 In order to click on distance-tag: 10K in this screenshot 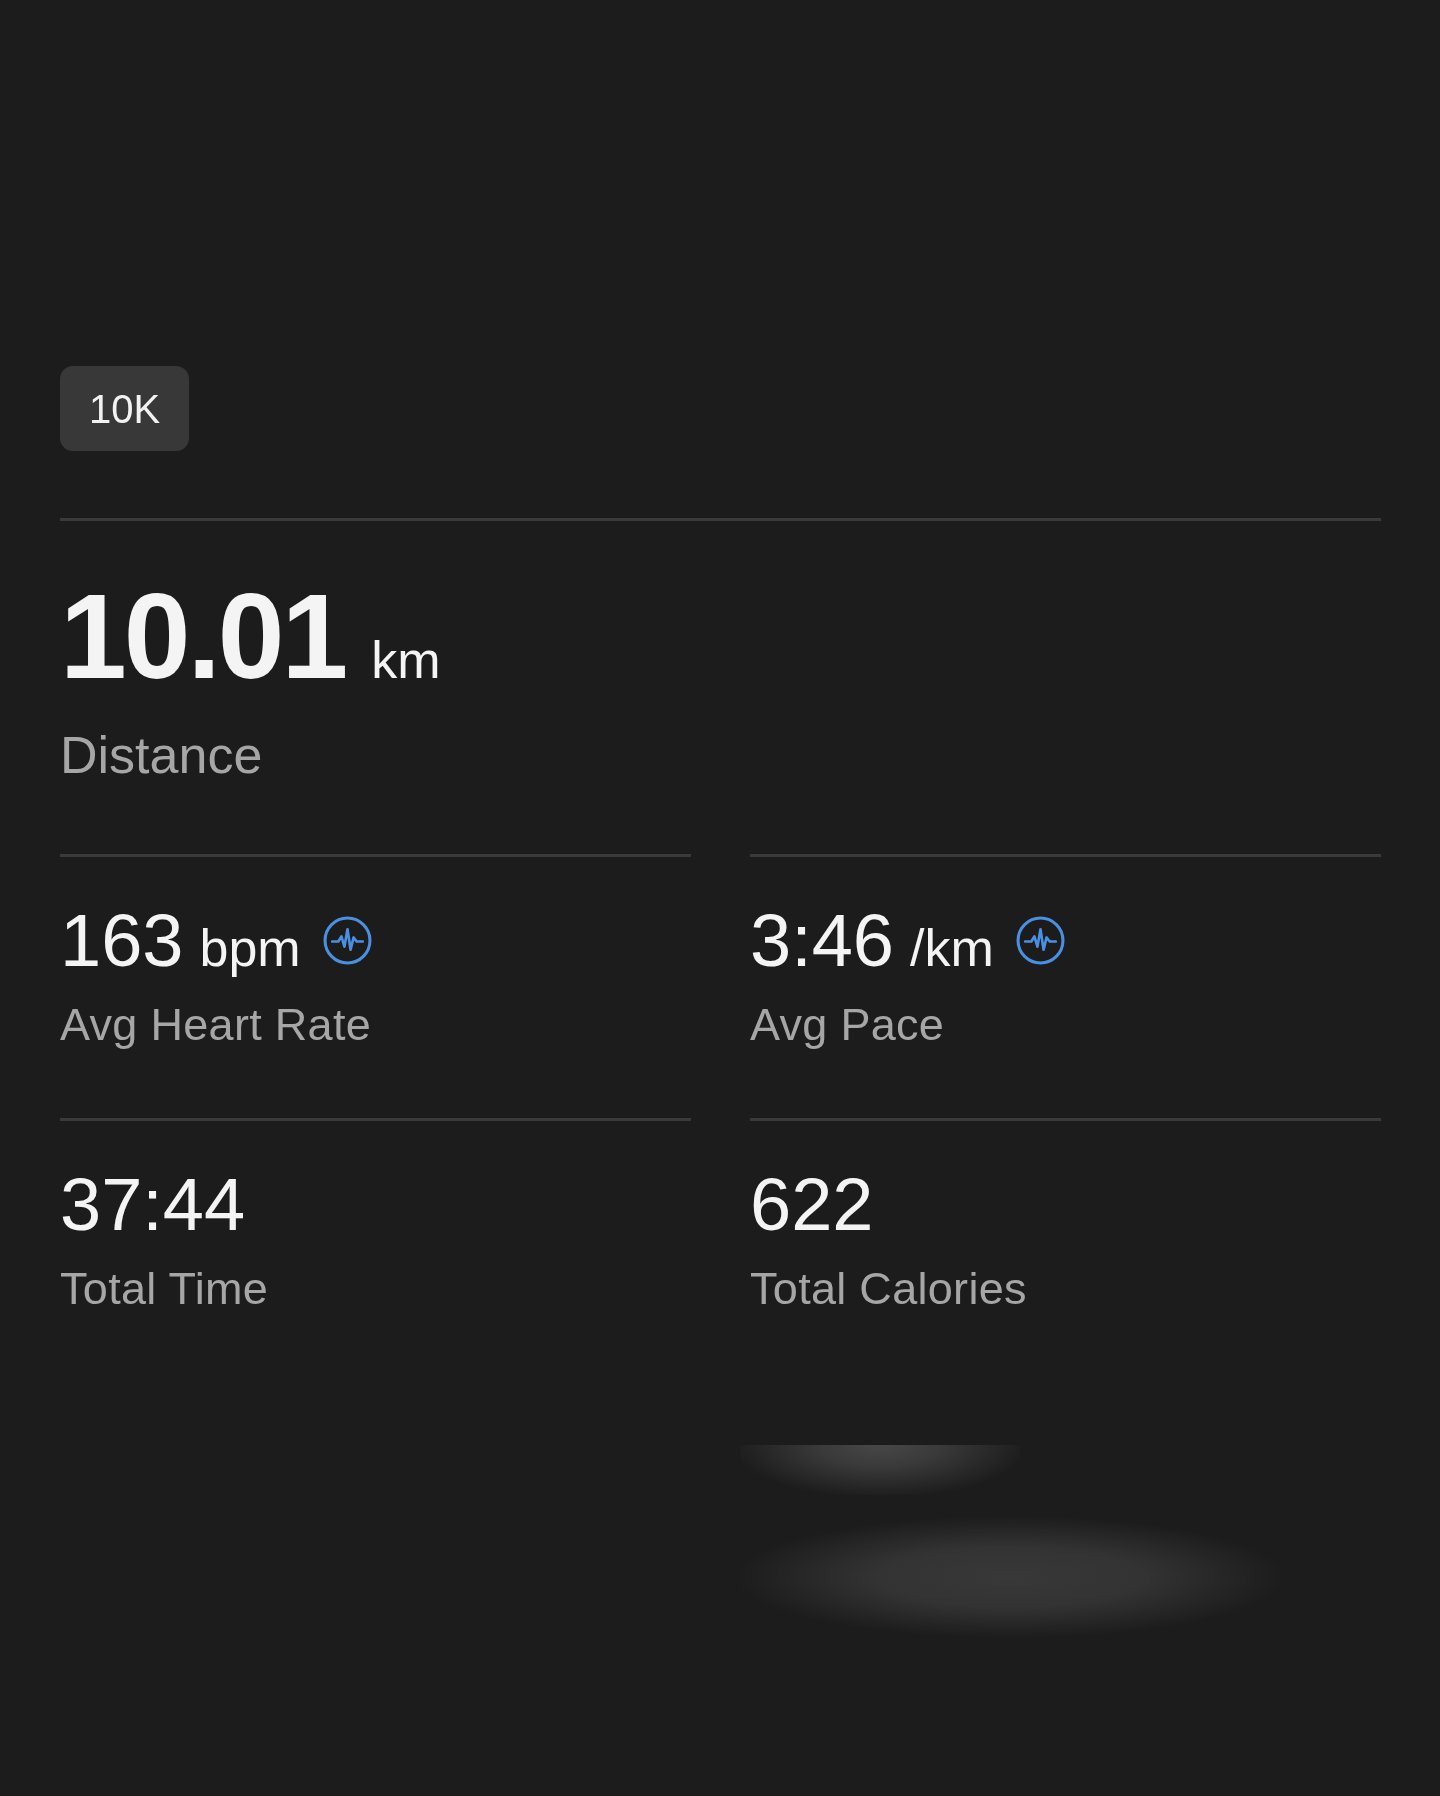, I will do `click(124, 408)`.